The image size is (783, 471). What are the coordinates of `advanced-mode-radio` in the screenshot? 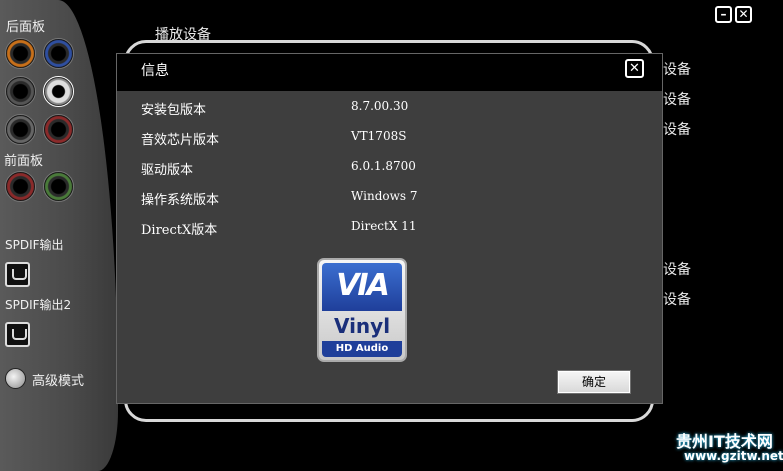 It's located at (15, 378).